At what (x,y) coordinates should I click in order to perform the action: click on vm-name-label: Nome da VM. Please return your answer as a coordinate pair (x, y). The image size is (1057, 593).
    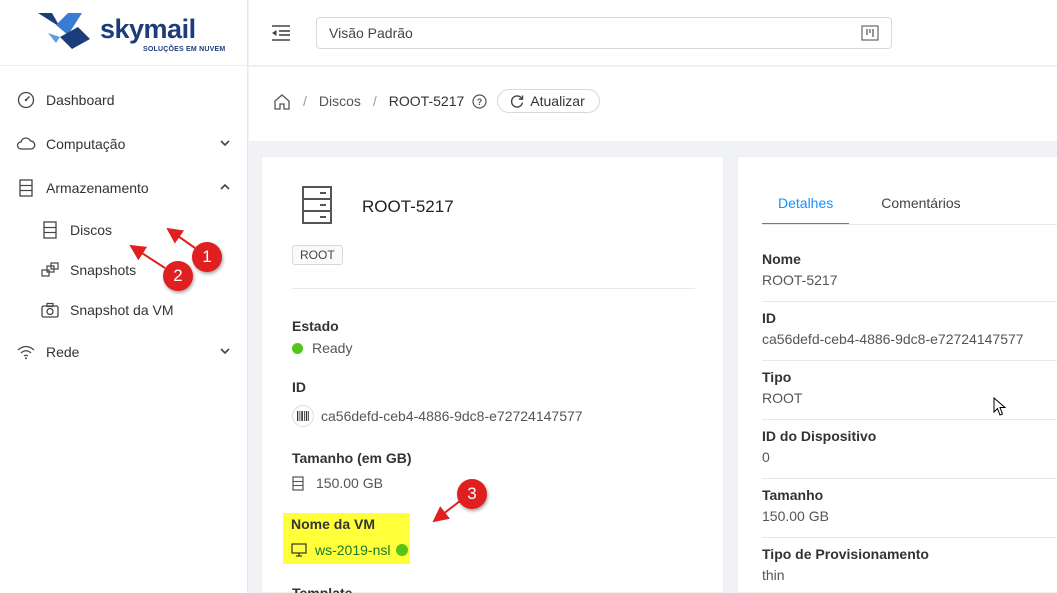
    Looking at the image, I should click on (333, 524).